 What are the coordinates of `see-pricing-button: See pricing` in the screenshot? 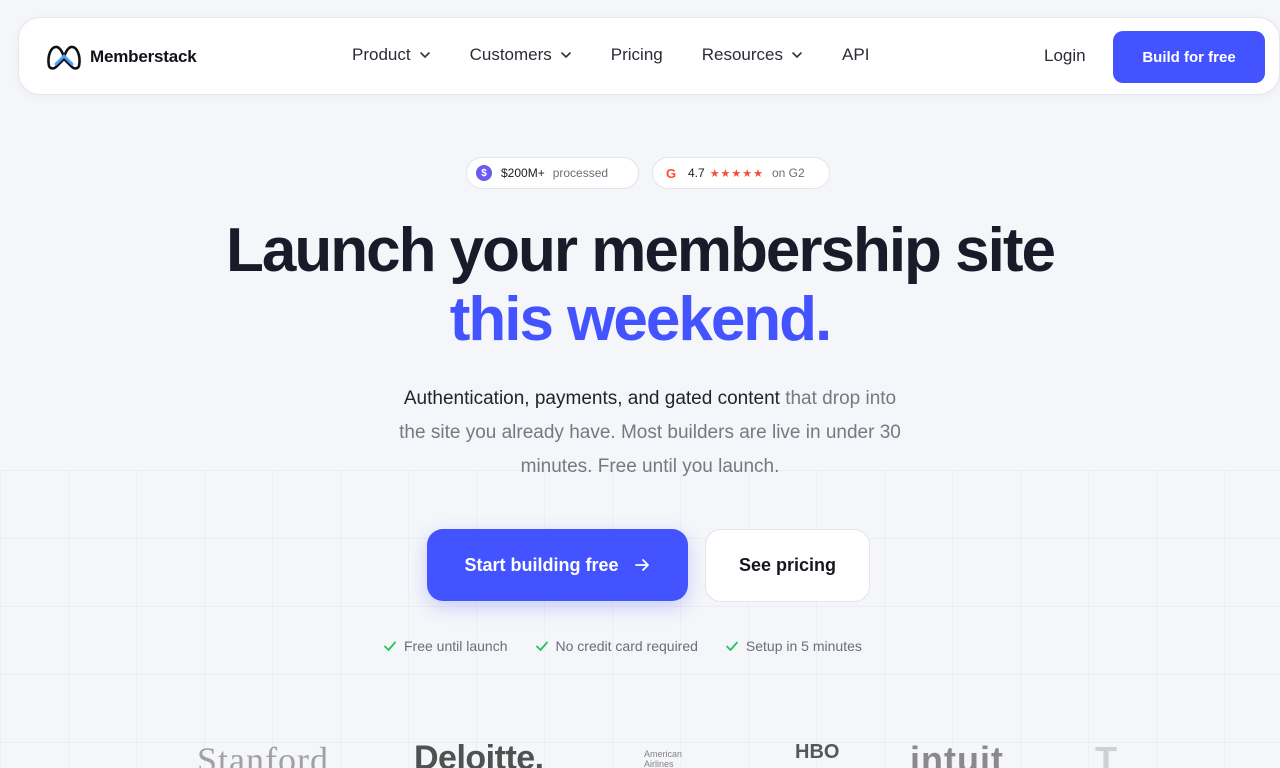 It's located at (787, 565).